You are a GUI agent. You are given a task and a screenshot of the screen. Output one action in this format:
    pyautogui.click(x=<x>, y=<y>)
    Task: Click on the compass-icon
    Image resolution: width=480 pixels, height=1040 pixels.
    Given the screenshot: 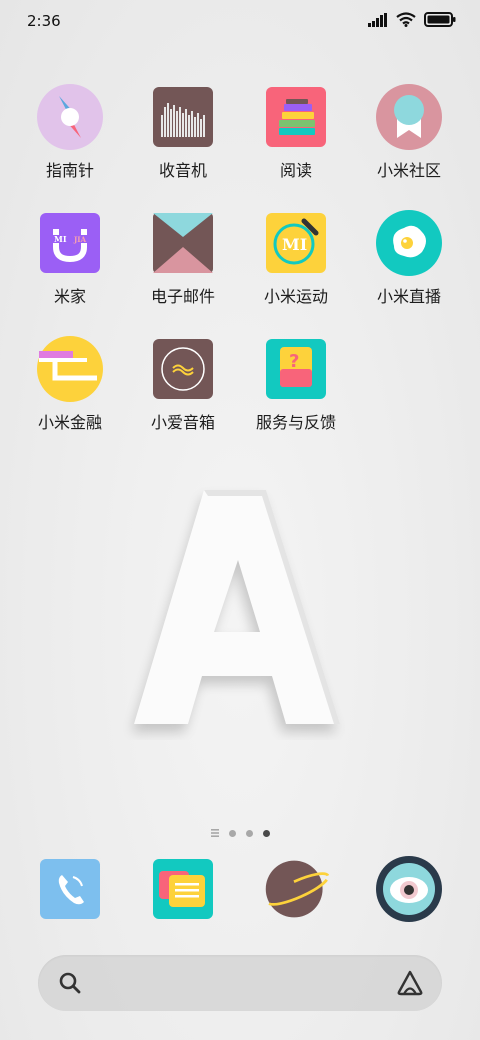 What is the action you would take?
    pyautogui.click(x=70, y=117)
    